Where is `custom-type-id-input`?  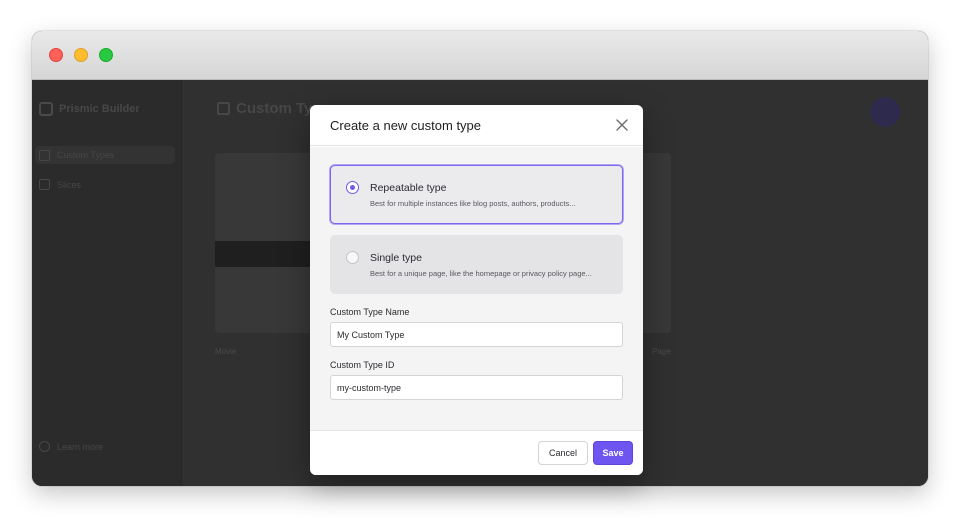 custom-type-id-input is located at coordinates (476, 387).